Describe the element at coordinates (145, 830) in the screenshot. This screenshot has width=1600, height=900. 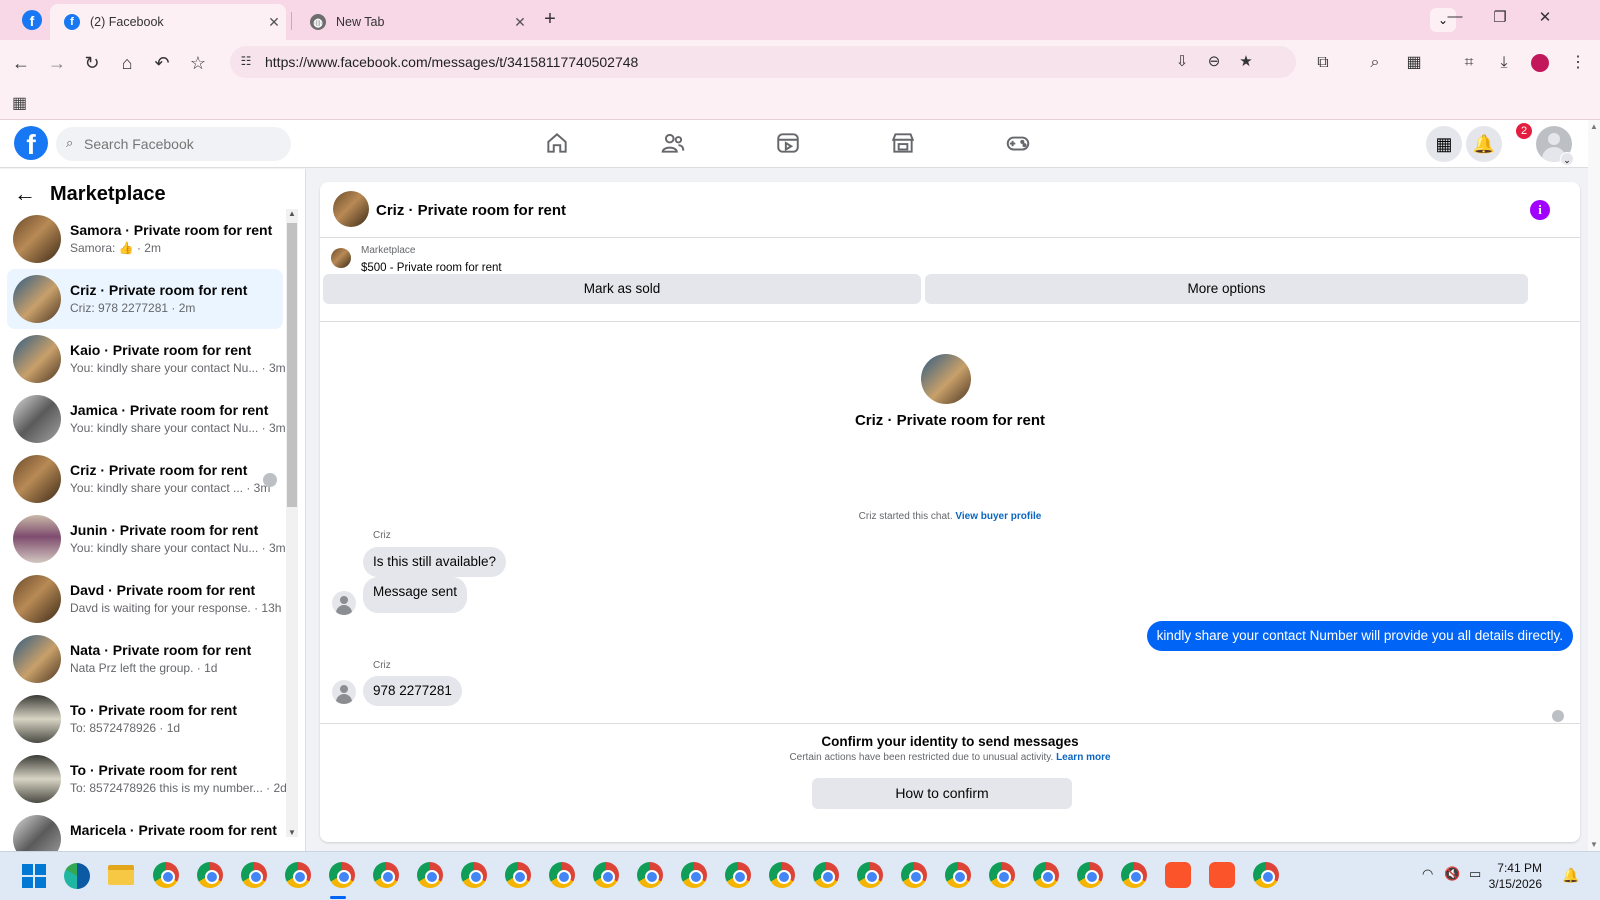
I see `conversation-item: Maricela · Private room for rent` at that location.